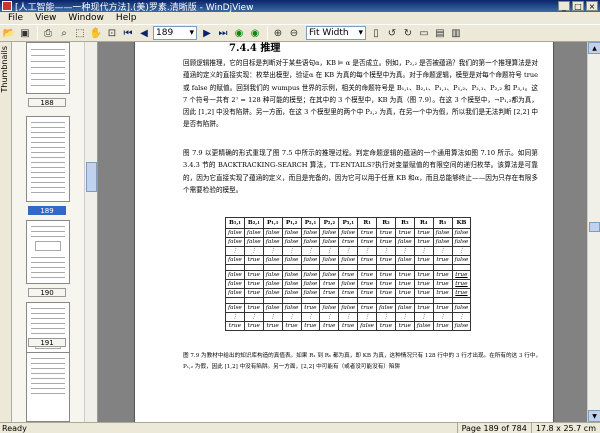 Image resolution: width=600 pixels, height=433 pixels. Describe the element at coordinates (594, 416) in the screenshot. I see `scroll-down-icon: ▼` at that location.